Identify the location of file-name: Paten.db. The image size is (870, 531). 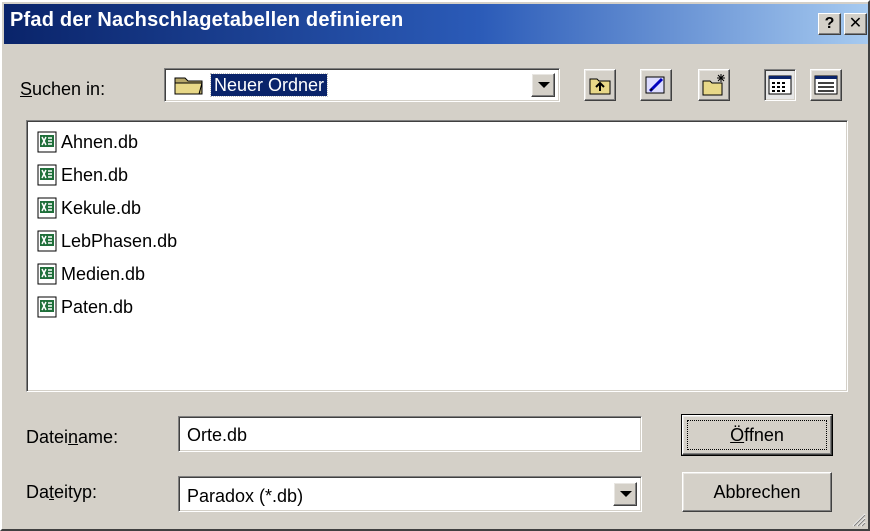
(97, 306).